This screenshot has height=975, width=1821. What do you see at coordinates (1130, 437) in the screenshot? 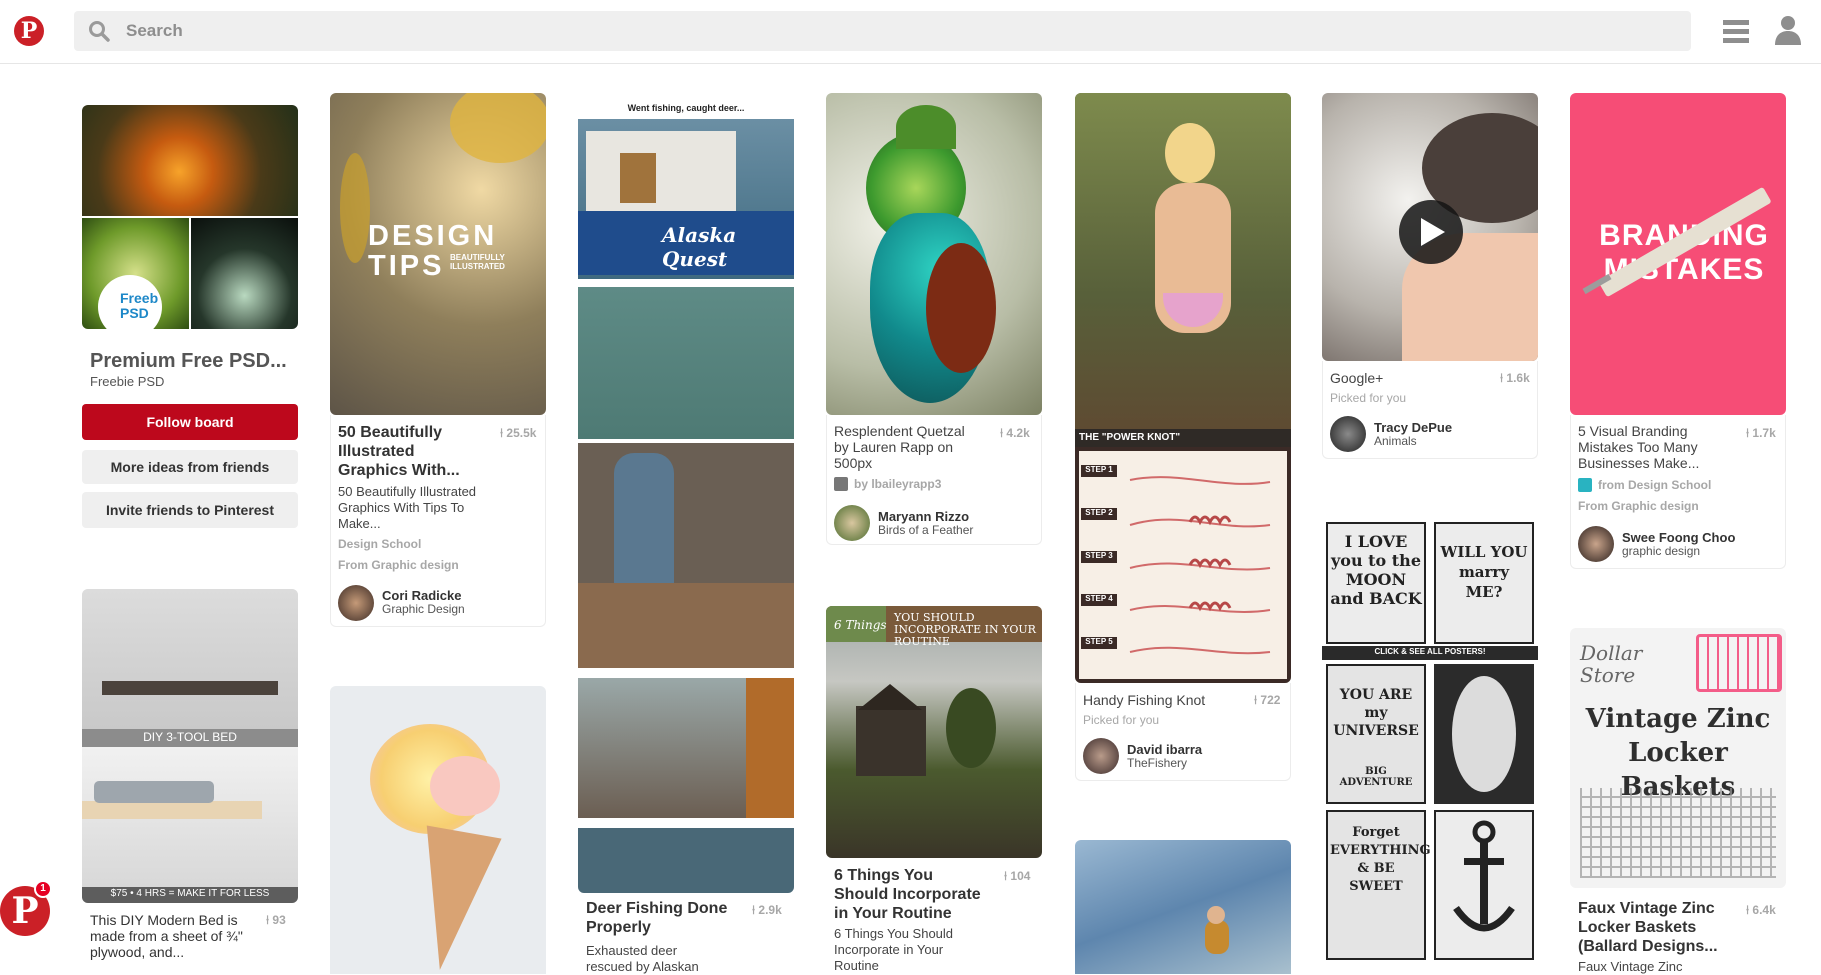
I see `knot-banner: THE "POWER KNOT"` at bounding box center [1130, 437].